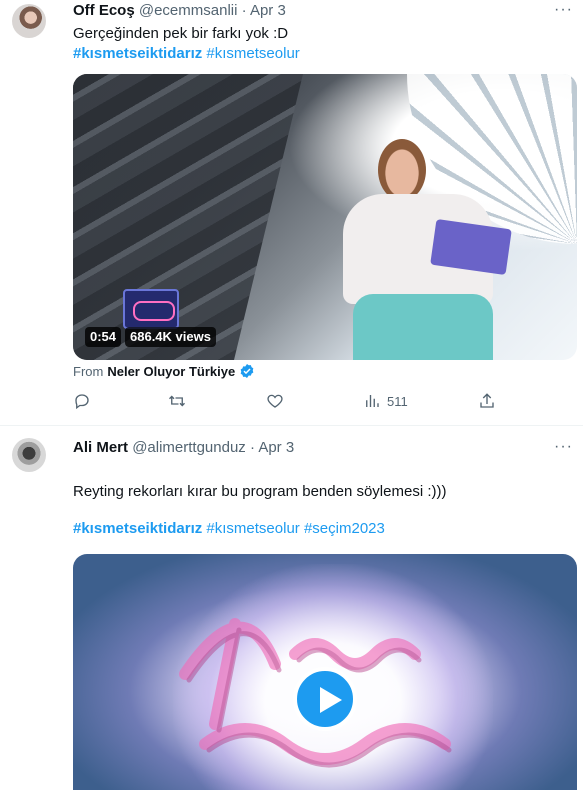 The image size is (583, 790). What do you see at coordinates (171, 371) in the screenshot?
I see `source-account-link: Neler Oluyor Türkiye` at bounding box center [171, 371].